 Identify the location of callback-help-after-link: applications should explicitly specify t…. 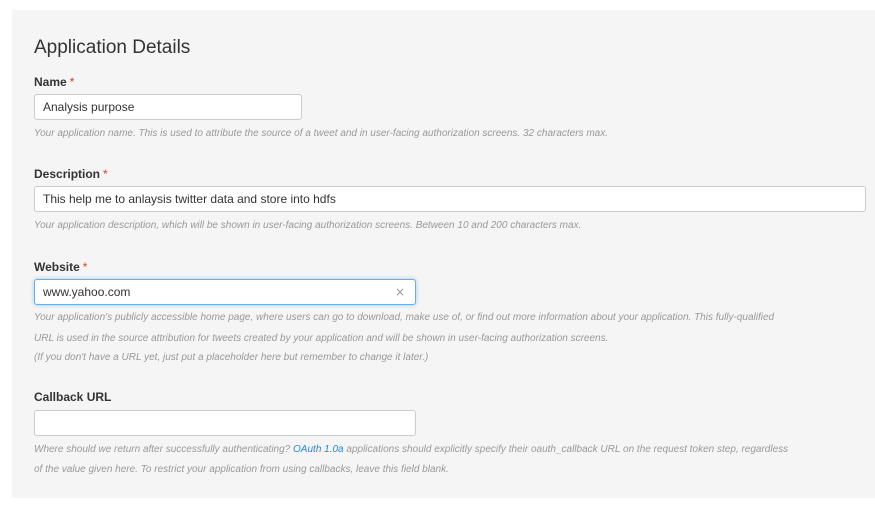
(566, 449).